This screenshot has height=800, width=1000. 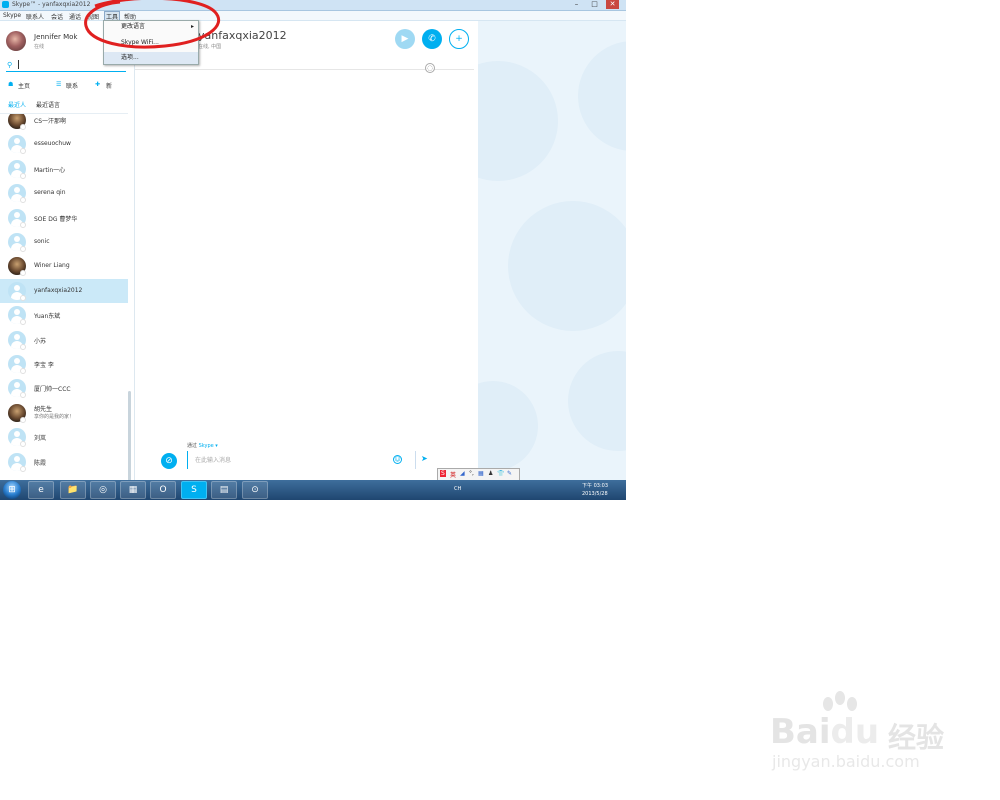 What do you see at coordinates (133, 490) in the screenshot?
I see `taskbar-app-icon: ▦` at bounding box center [133, 490].